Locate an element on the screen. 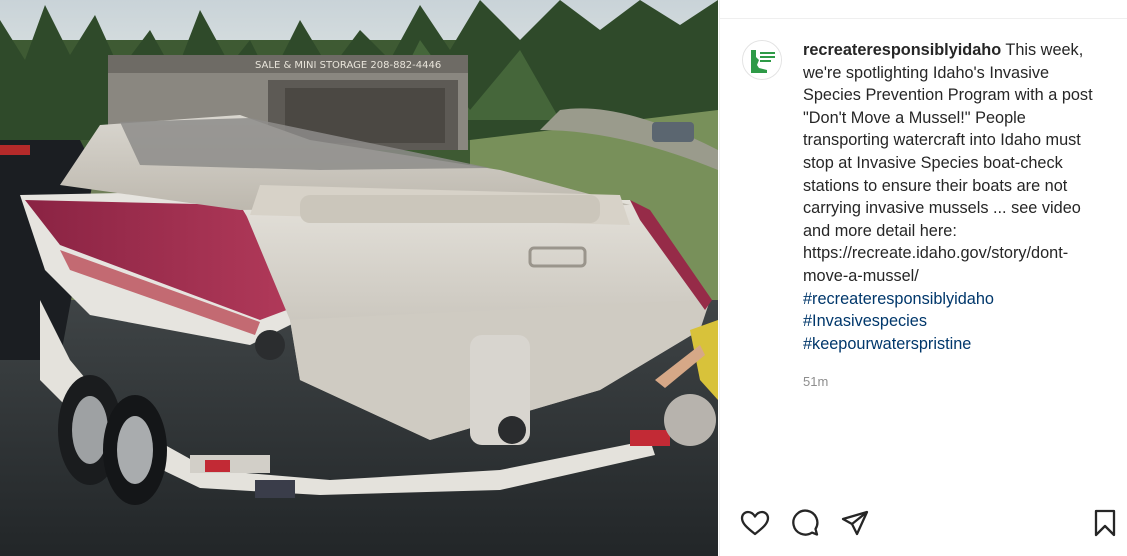 The height and width of the screenshot is (556, 1127). save-button is located at coordinates (1105, 523).